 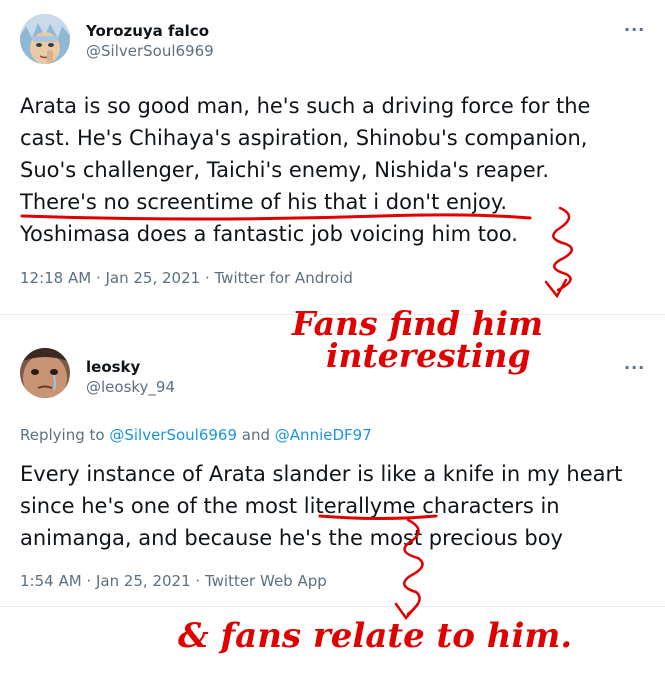 What do you see at coordinates (323, 435) in the screenshot?
I see `reply-mention-link: @AnnieDF97` at bounding box center [323, 435].